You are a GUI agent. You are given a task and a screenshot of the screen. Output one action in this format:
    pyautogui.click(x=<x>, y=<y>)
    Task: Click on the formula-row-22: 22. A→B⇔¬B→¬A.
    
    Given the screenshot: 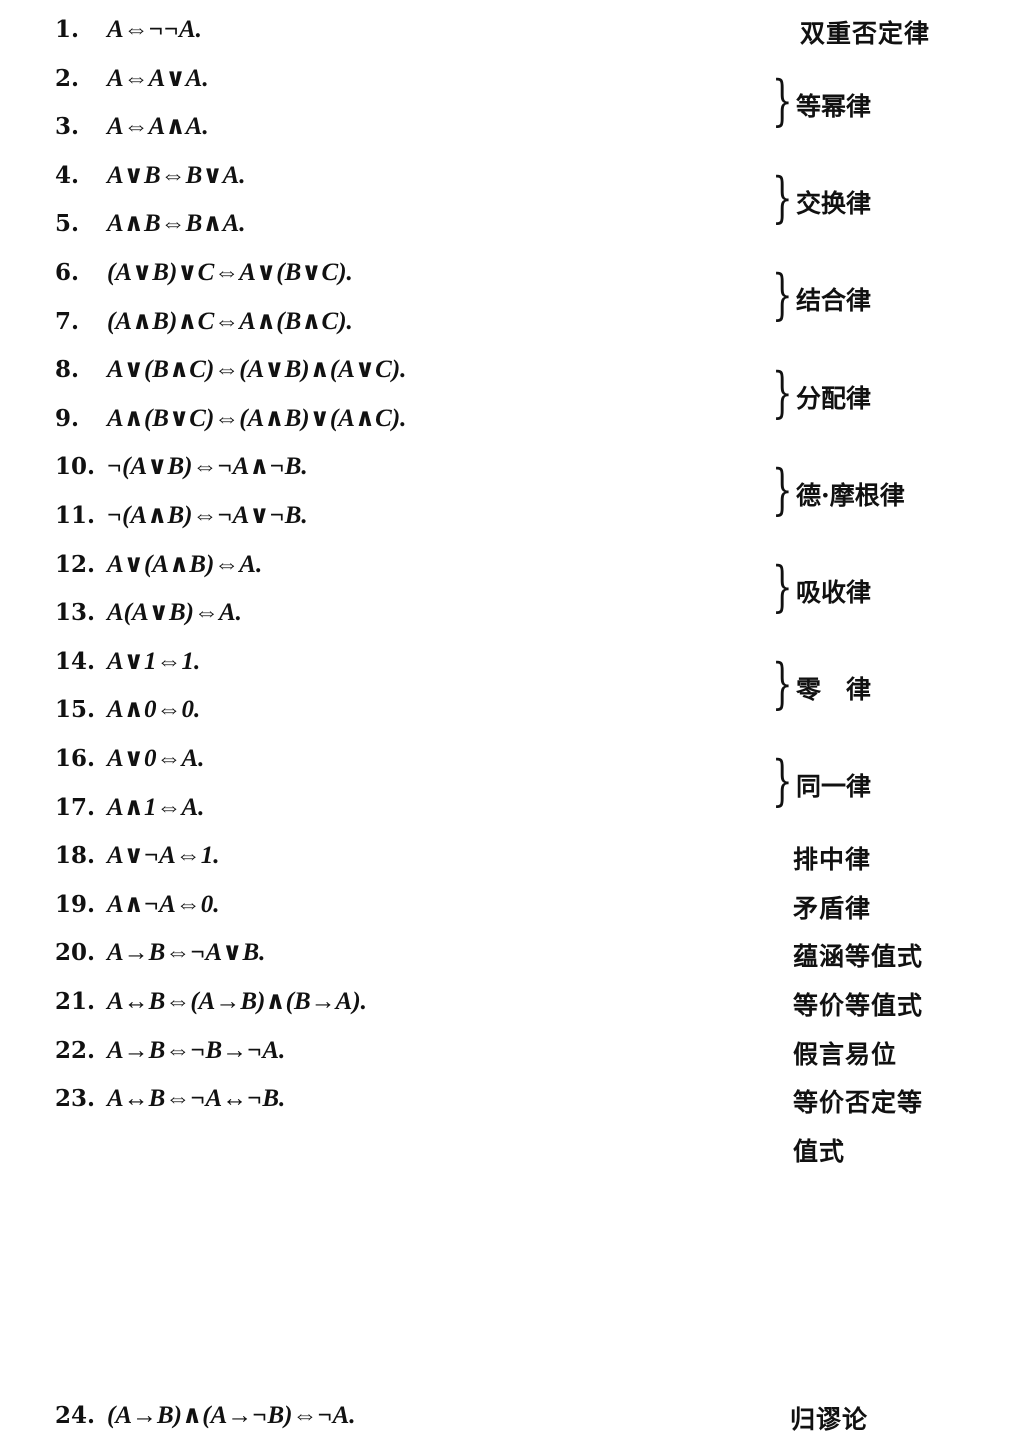 What is the action you would take?
    pyautogui.click(x=170, y=1051)
    